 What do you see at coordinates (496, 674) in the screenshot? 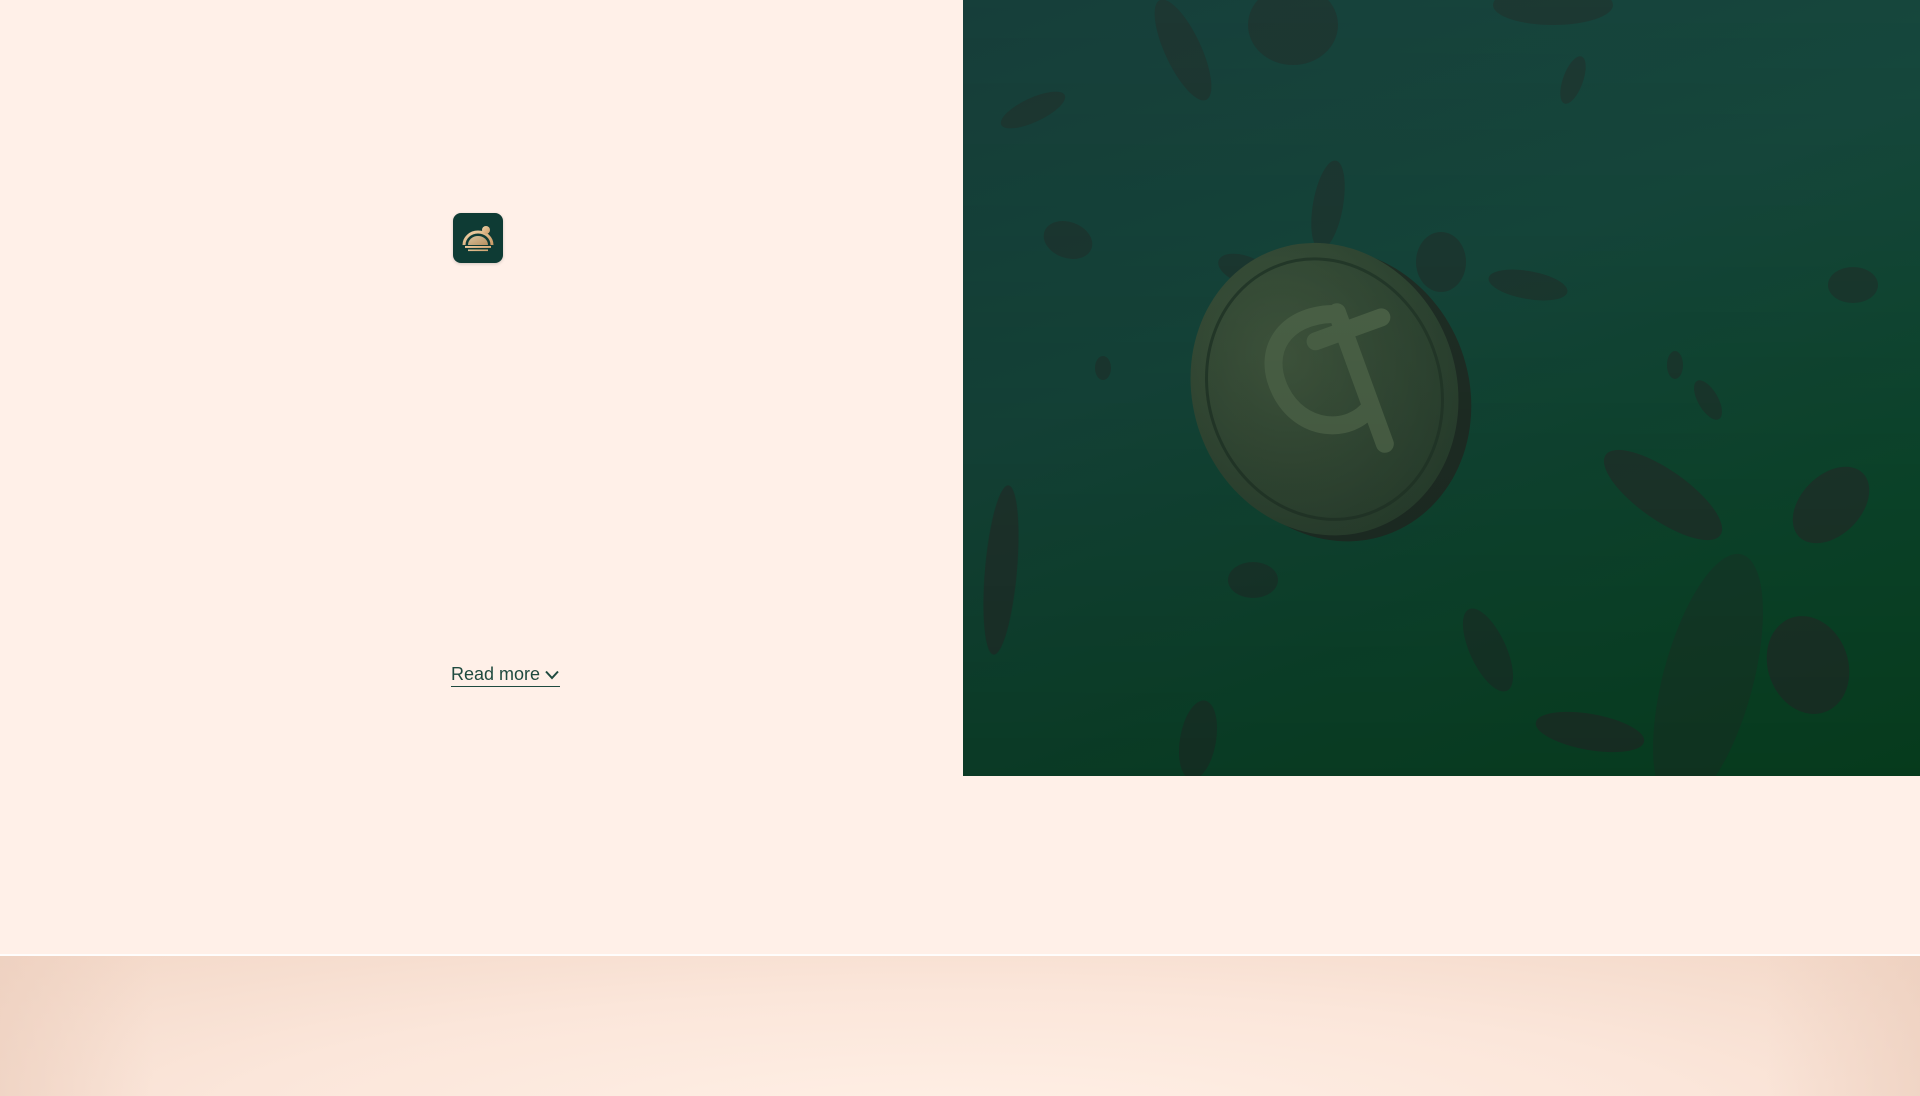
I see `read-more-label: Read more` at bounding box center [496, 674].